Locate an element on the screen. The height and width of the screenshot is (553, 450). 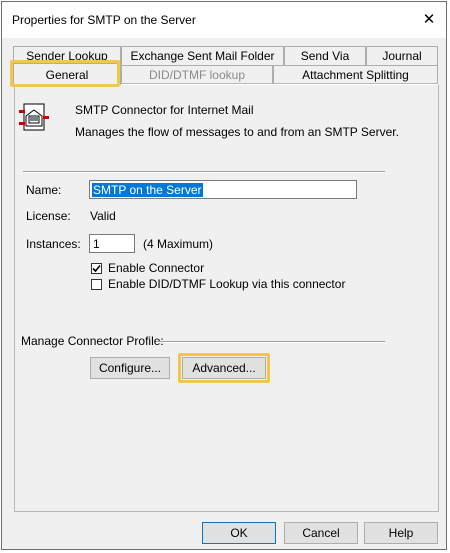
mail-connector-icon is located at coordinates (34, 117).